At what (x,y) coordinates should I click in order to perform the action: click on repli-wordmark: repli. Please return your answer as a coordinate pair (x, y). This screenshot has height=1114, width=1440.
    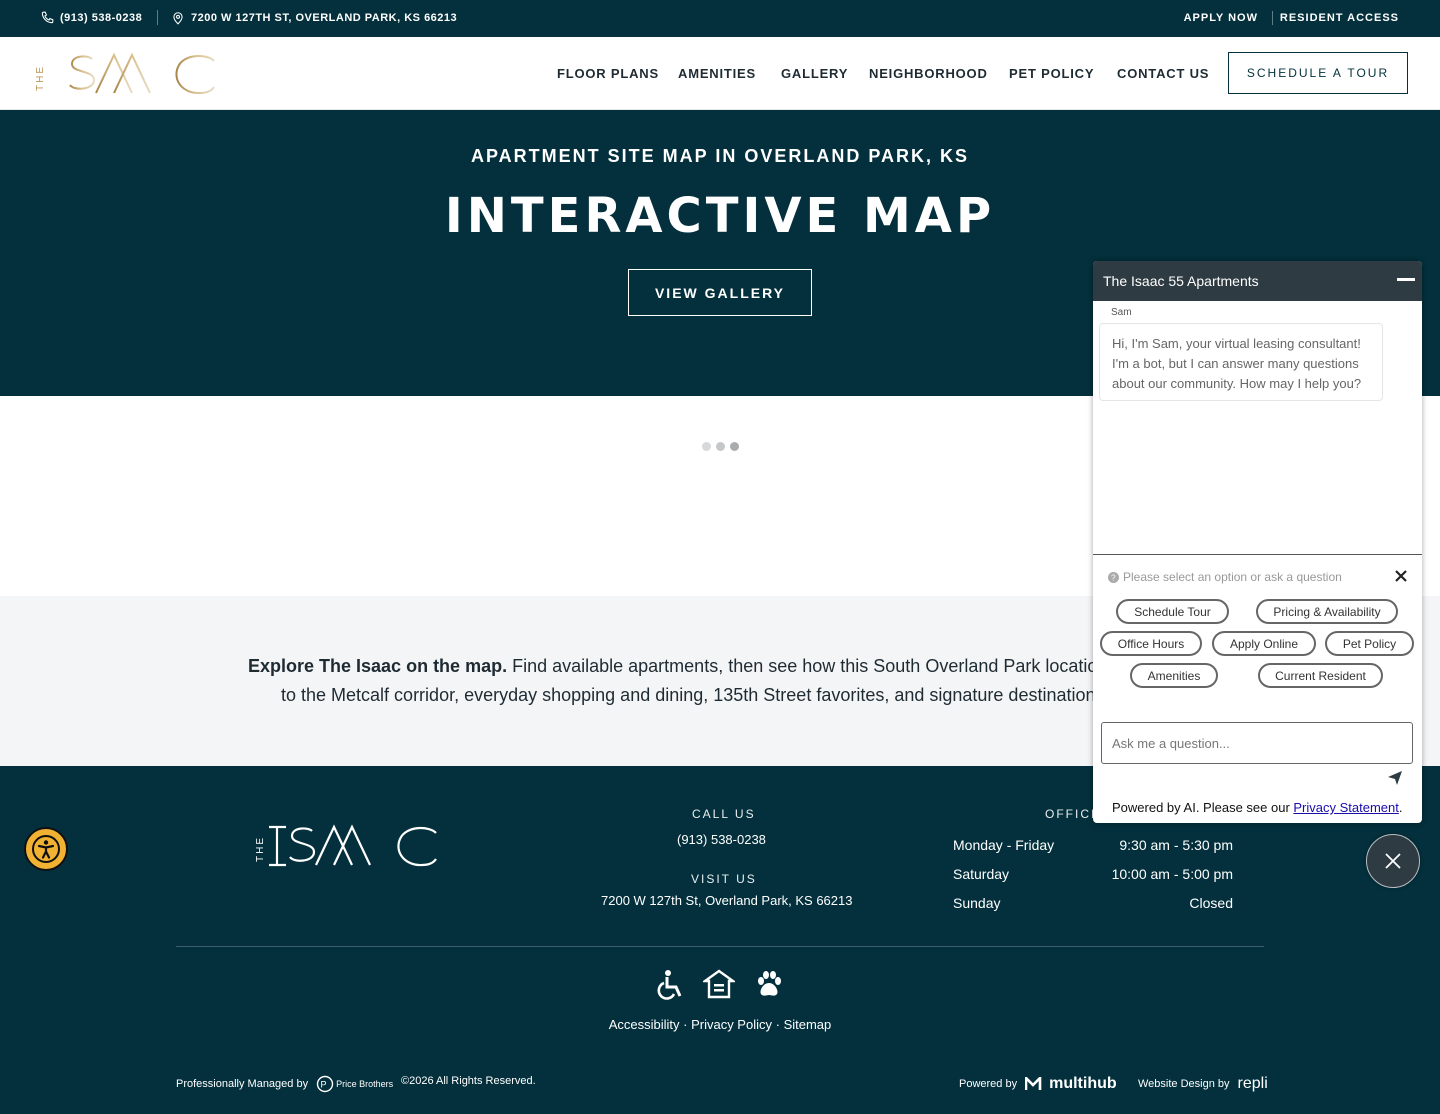
    Looking at the image, I should click on (1252, 1083).